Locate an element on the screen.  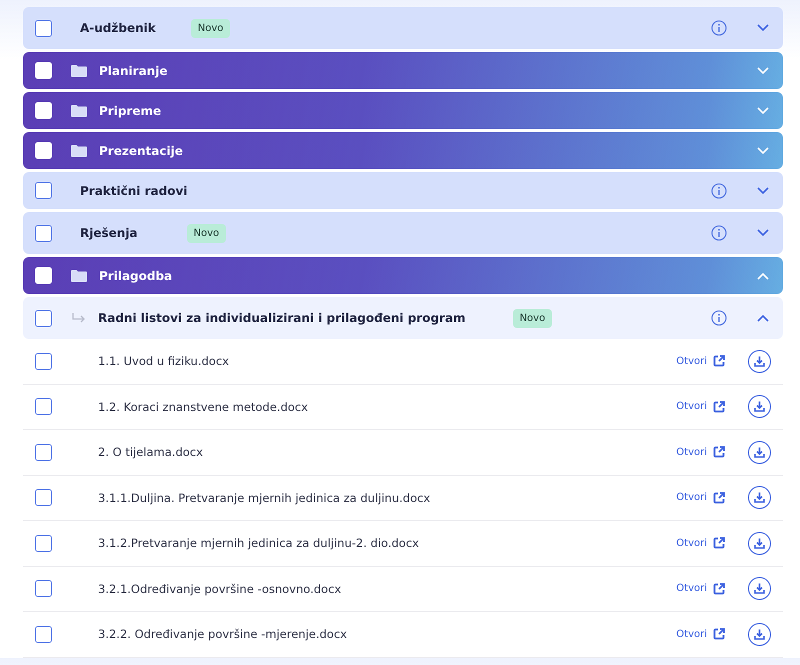
indent-arrow-icon is located at coordinates (79, 318).